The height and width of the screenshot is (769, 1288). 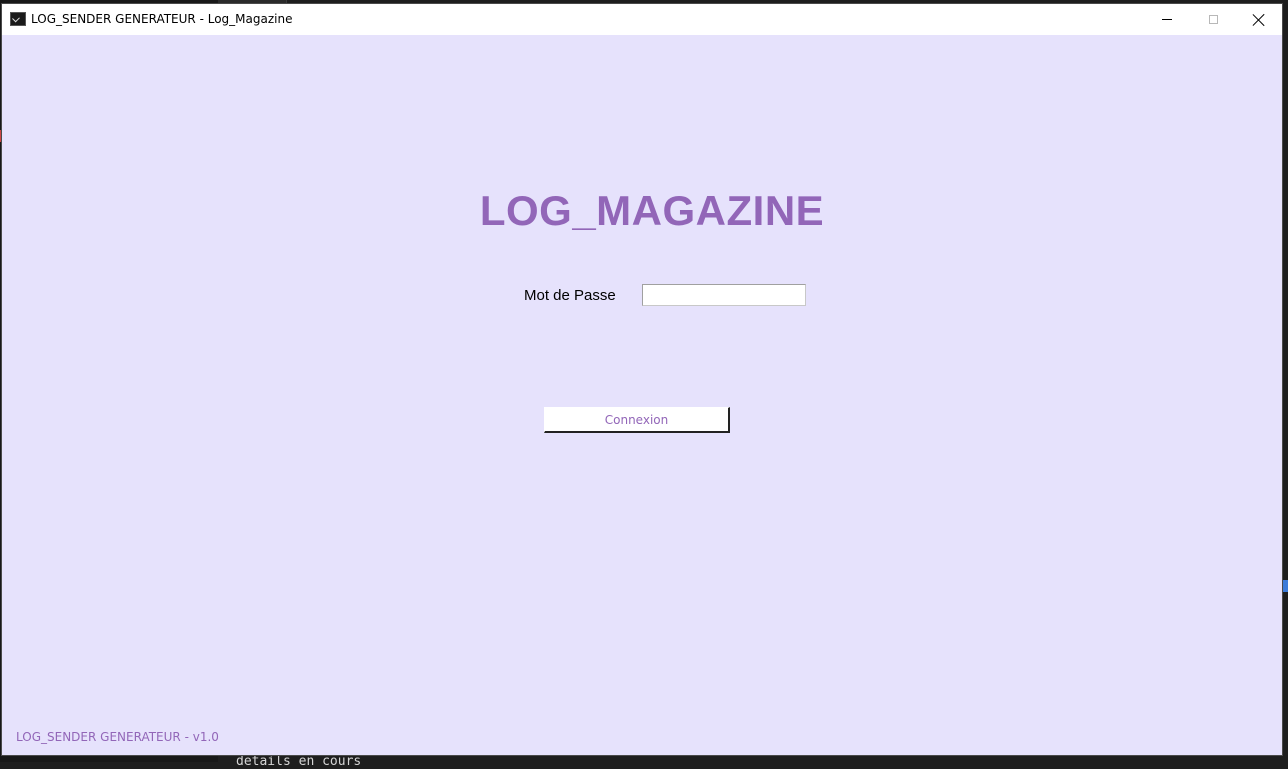 I want to click on maximize-button, so click(x=1213, y=19).